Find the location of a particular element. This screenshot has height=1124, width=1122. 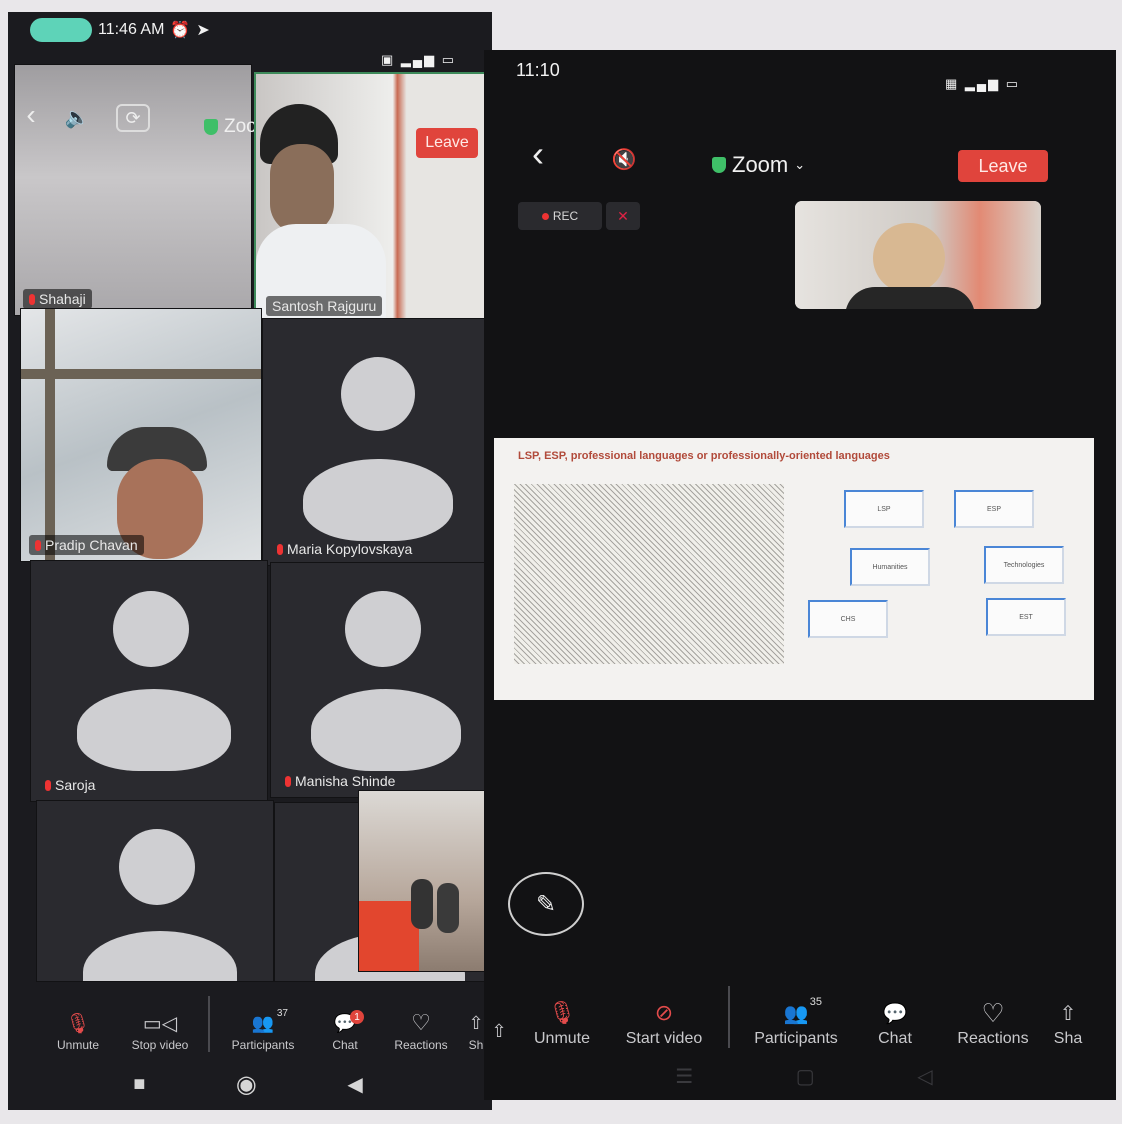

menu-icon: ☰ is located at coordinates (684, 1076).